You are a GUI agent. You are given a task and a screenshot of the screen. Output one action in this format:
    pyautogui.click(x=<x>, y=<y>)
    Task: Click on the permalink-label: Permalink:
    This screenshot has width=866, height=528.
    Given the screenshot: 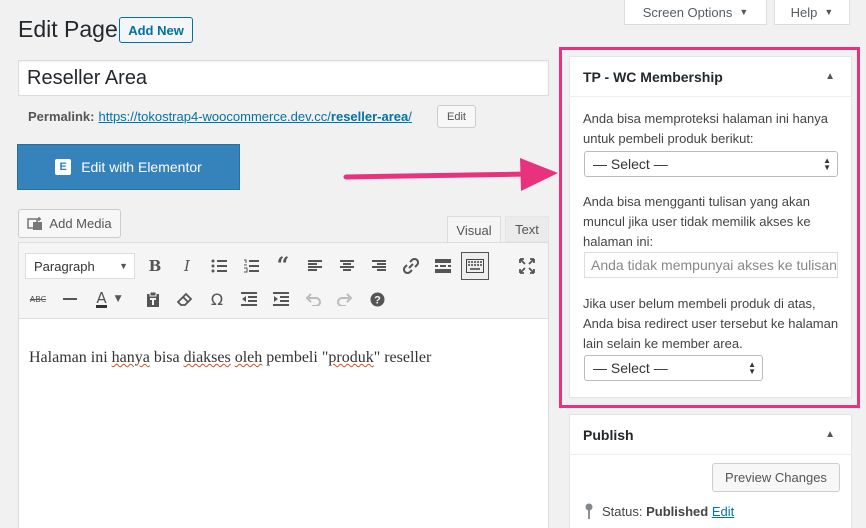 What is the action you would take?
    pyautogui.click(x=61, y=116)
    